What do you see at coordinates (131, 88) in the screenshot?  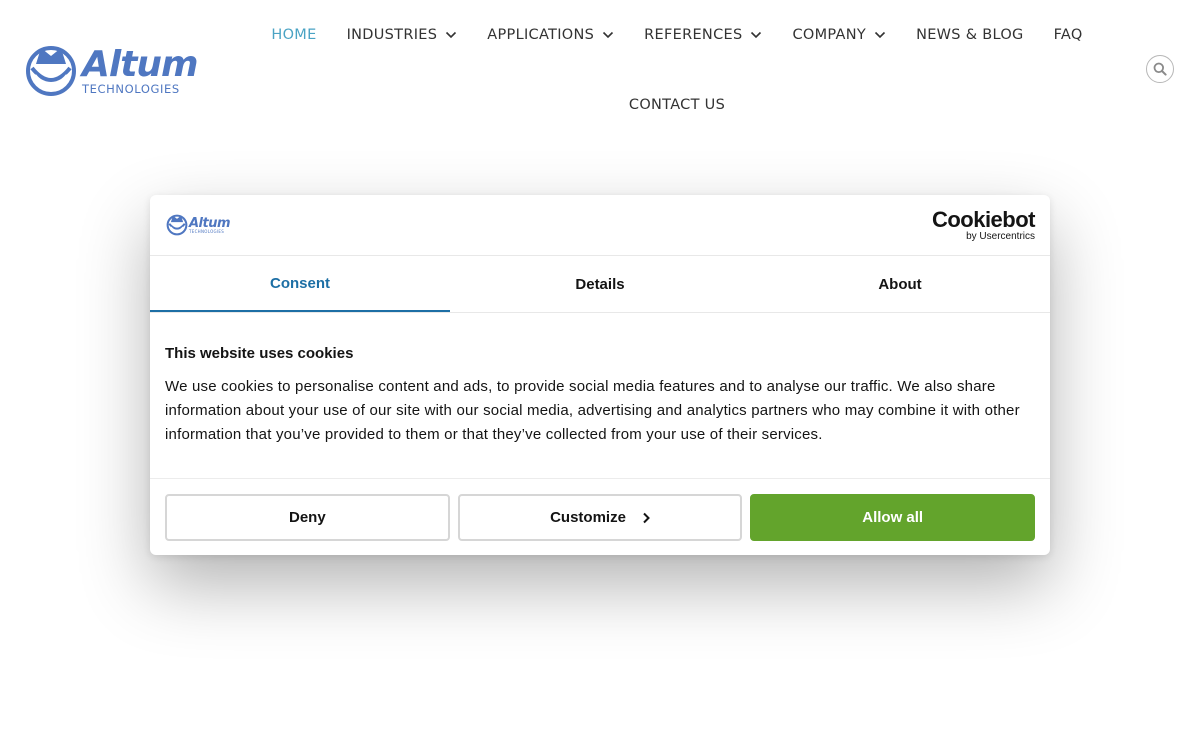 I see `logo-subtitle: TECHNOLOGIES` at bounding box center [131, 88].